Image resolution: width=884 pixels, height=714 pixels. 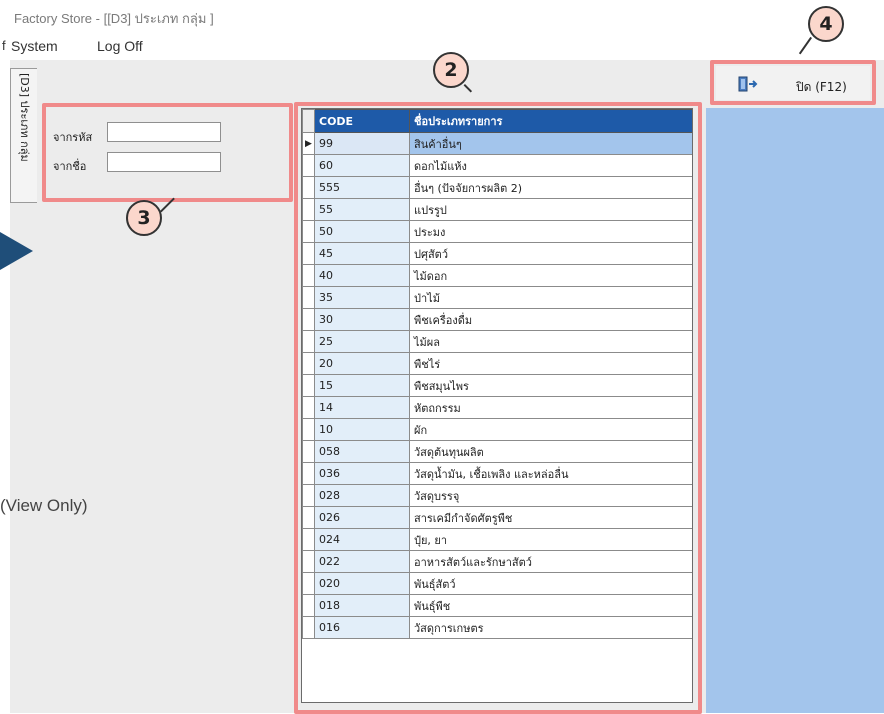 What do you see at coordinates (144, 218) in the screenshot?
I see `annotation-badge-3: 3` at bounding box center [144, 218].